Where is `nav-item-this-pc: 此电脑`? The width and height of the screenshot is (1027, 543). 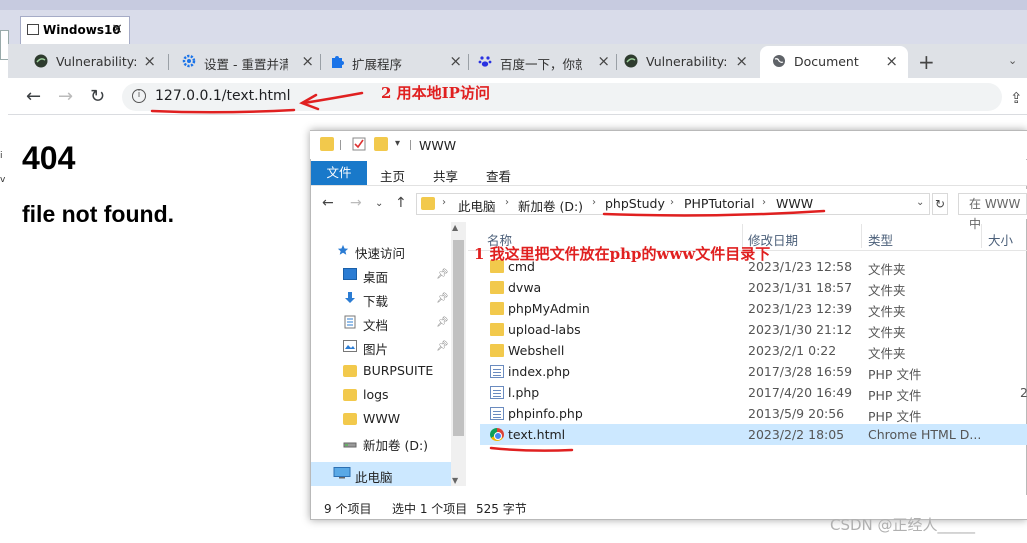
nav-item-this-pc: 此电脑 is located at coordinates (374, 476).